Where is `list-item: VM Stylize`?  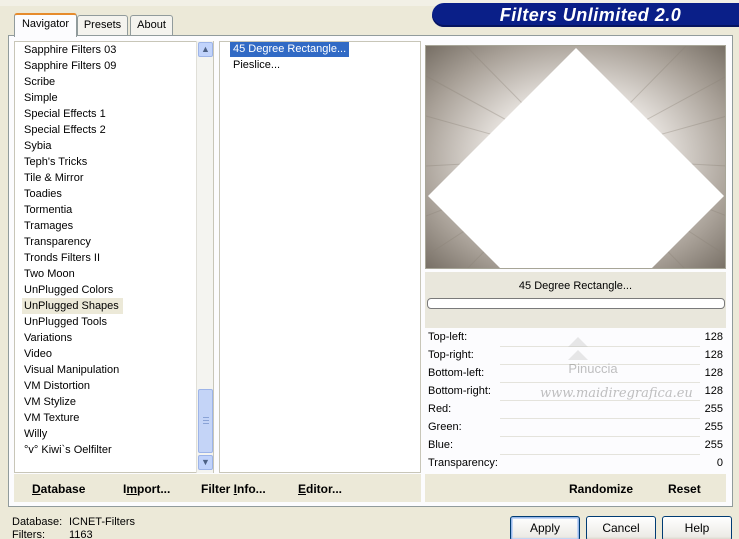 list-item: VM Stylize is located at coordinates (52, 402).